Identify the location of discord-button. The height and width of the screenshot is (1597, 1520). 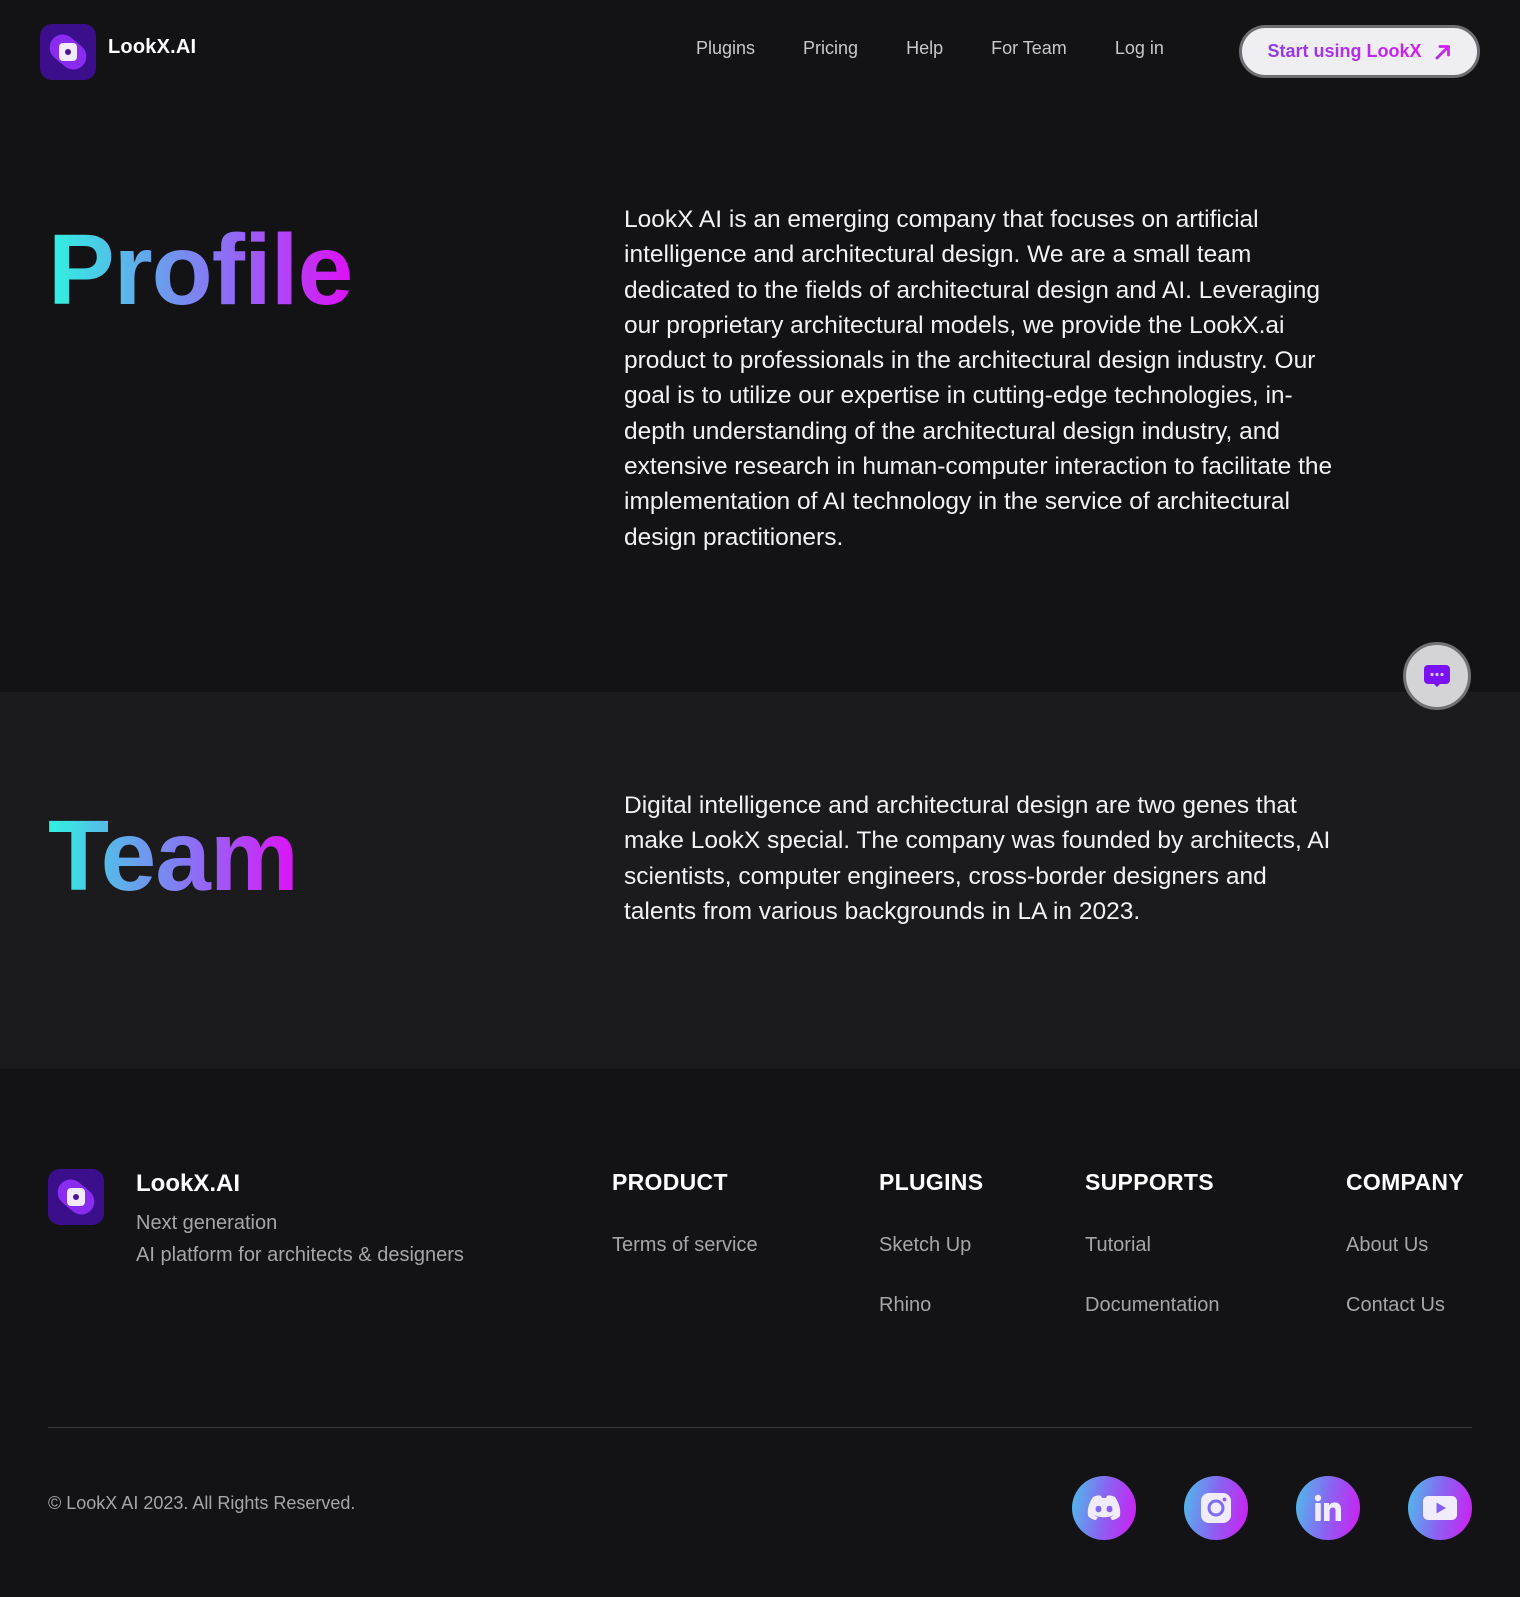
(1104, 1508).